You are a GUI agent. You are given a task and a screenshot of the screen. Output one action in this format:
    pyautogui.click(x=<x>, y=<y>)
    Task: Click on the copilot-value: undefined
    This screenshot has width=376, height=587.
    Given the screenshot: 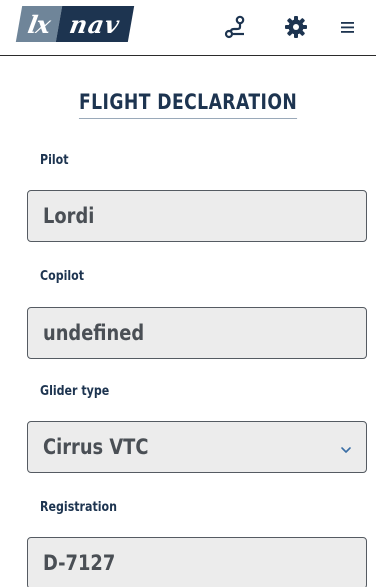 What is the action you would take?
    pyautogui.click(x=94, y=333)
    